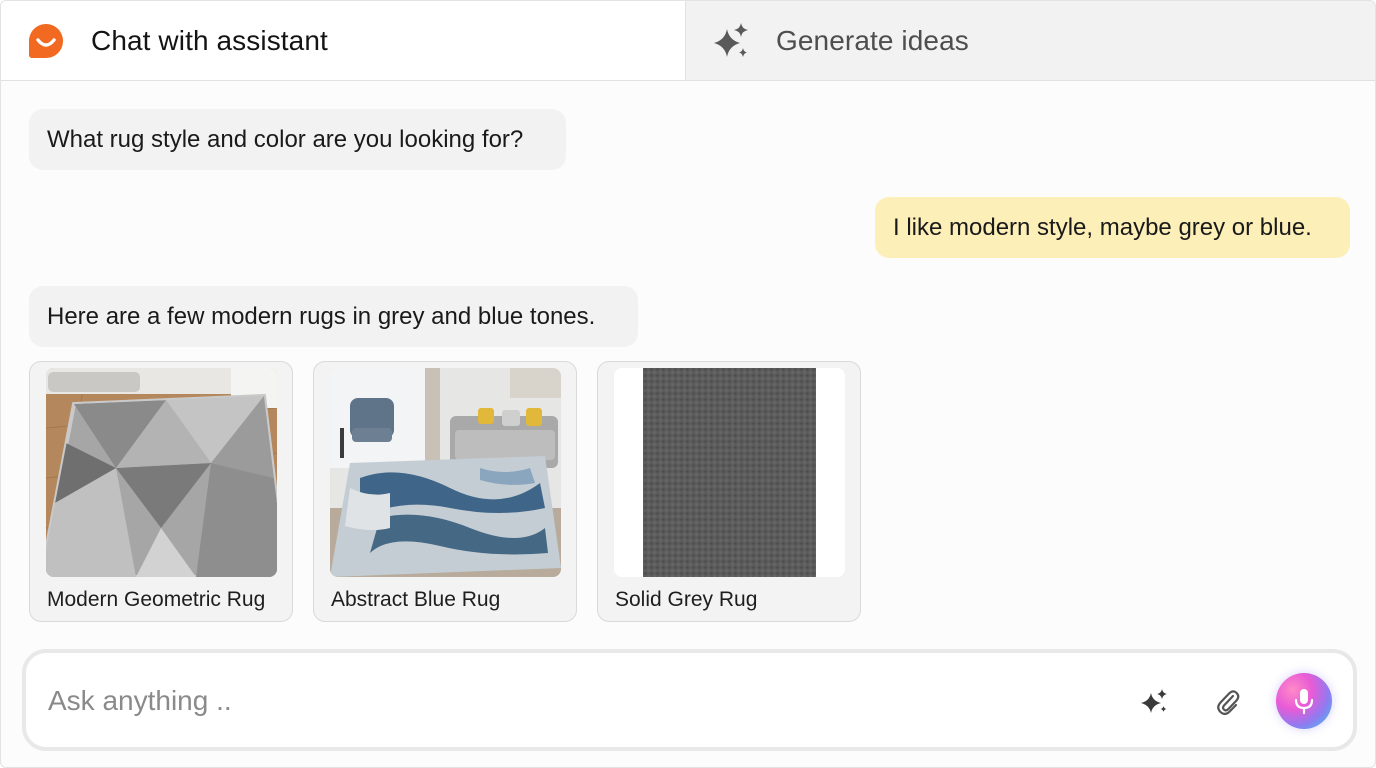  I want to click on tab-generate-ideas-label: Generate ideas, so click(872, 40).